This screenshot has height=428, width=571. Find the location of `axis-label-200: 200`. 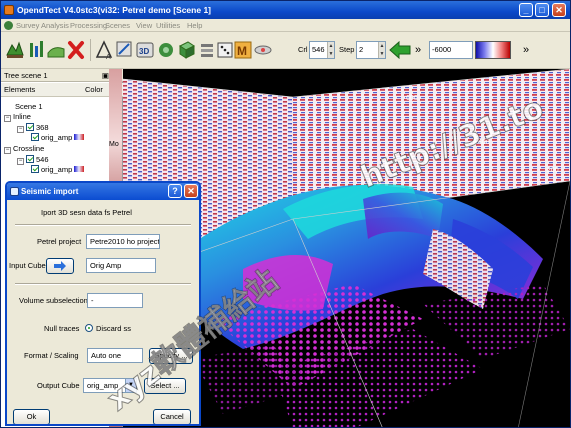

axis-label-200: 200 is located at coordinates (553, 170).